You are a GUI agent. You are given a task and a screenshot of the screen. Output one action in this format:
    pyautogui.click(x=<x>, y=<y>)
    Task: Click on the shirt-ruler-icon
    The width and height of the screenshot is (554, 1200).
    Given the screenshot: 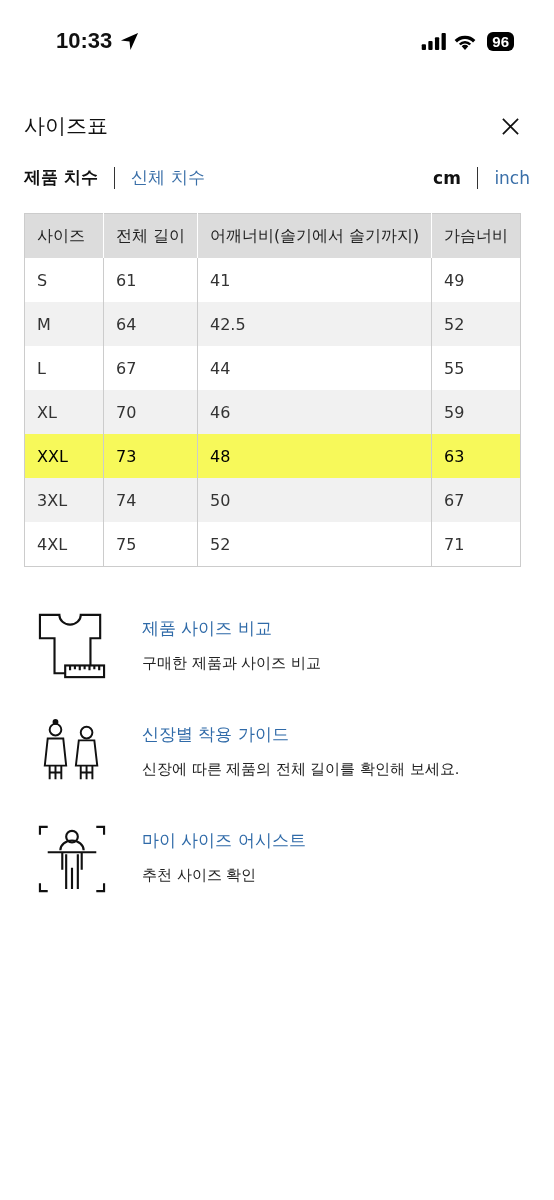 What is the action you would take?
    pyautogui.click(x=72, y=647)
    